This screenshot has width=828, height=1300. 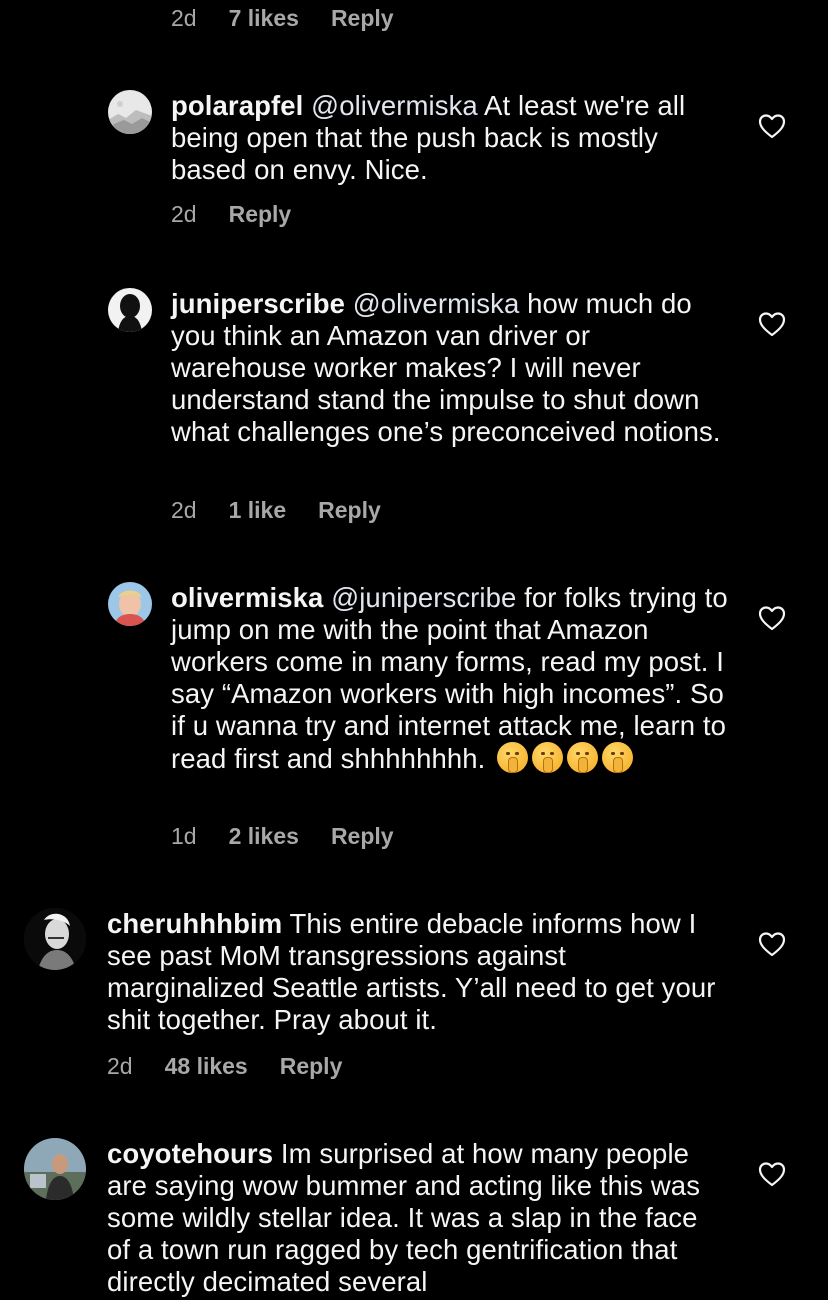 I want to click on comment-meta: 1d 2 likes Reply, so click(x=282, y=836).